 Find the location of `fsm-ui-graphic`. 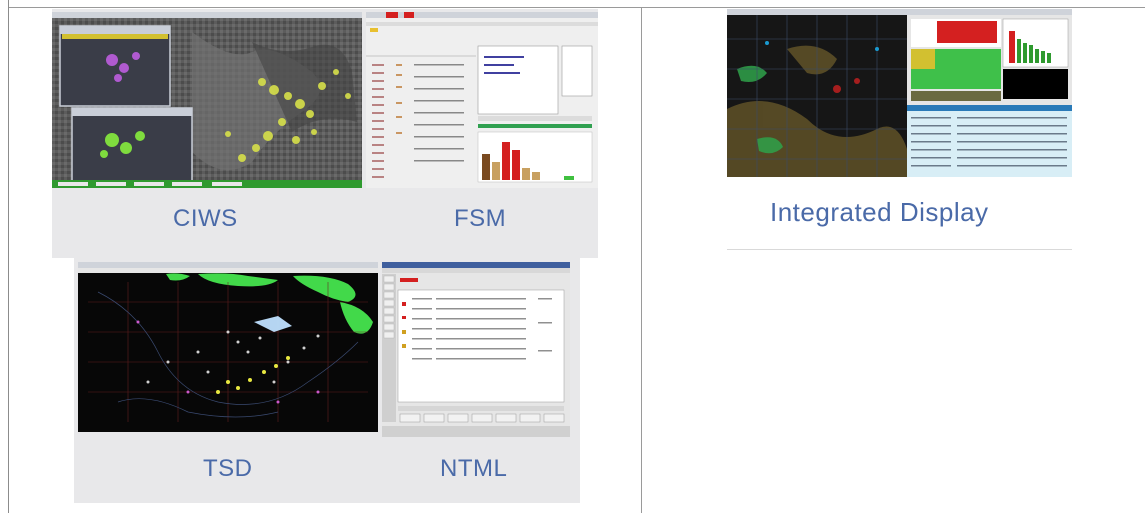

fsm-ui-graphic is located at coordinates (482, 100).